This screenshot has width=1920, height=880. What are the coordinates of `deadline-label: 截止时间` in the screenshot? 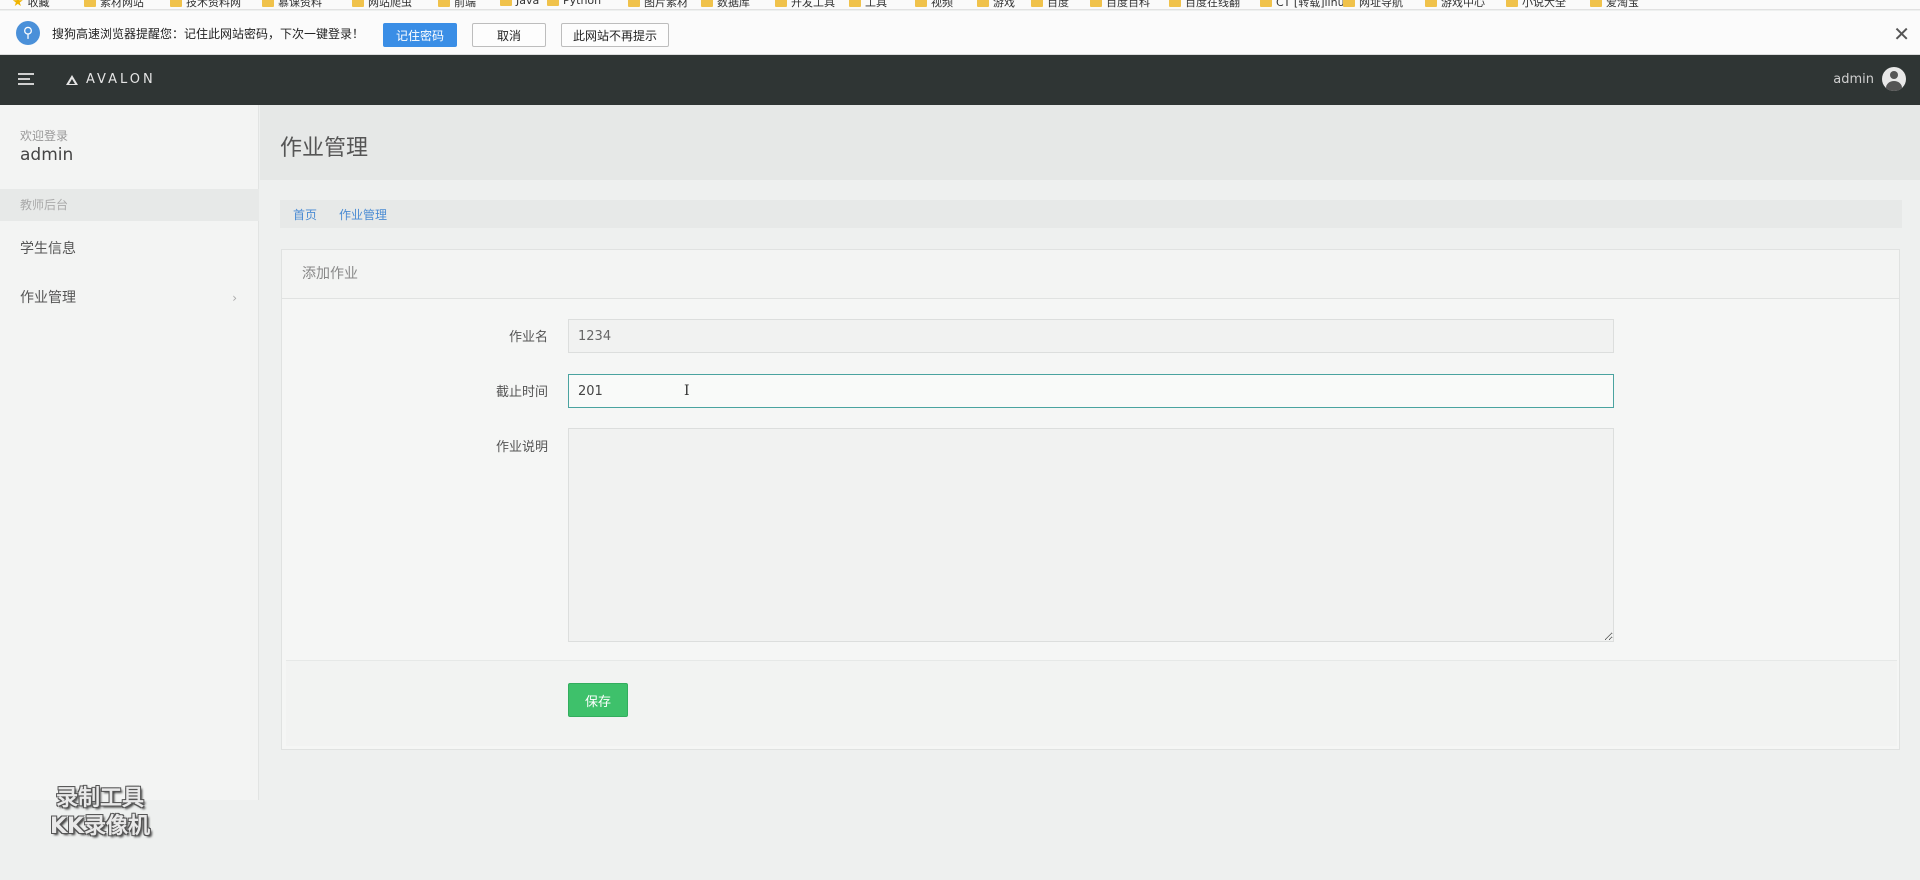 It's located at (521, 392).